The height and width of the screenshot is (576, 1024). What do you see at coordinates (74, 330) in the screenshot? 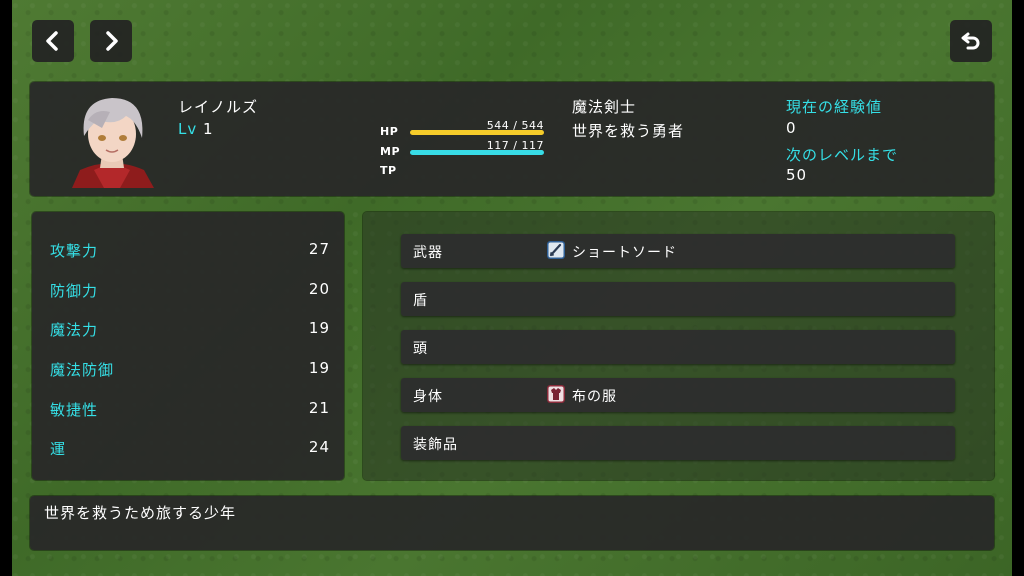
I see `param-name: 魔法力` at bounding box center [74, 330].